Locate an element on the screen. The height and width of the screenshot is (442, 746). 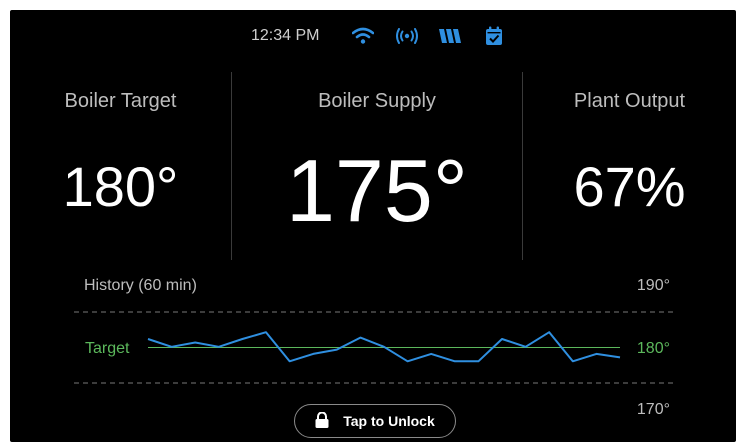
lock-icon is located at coordinates (322, 421).